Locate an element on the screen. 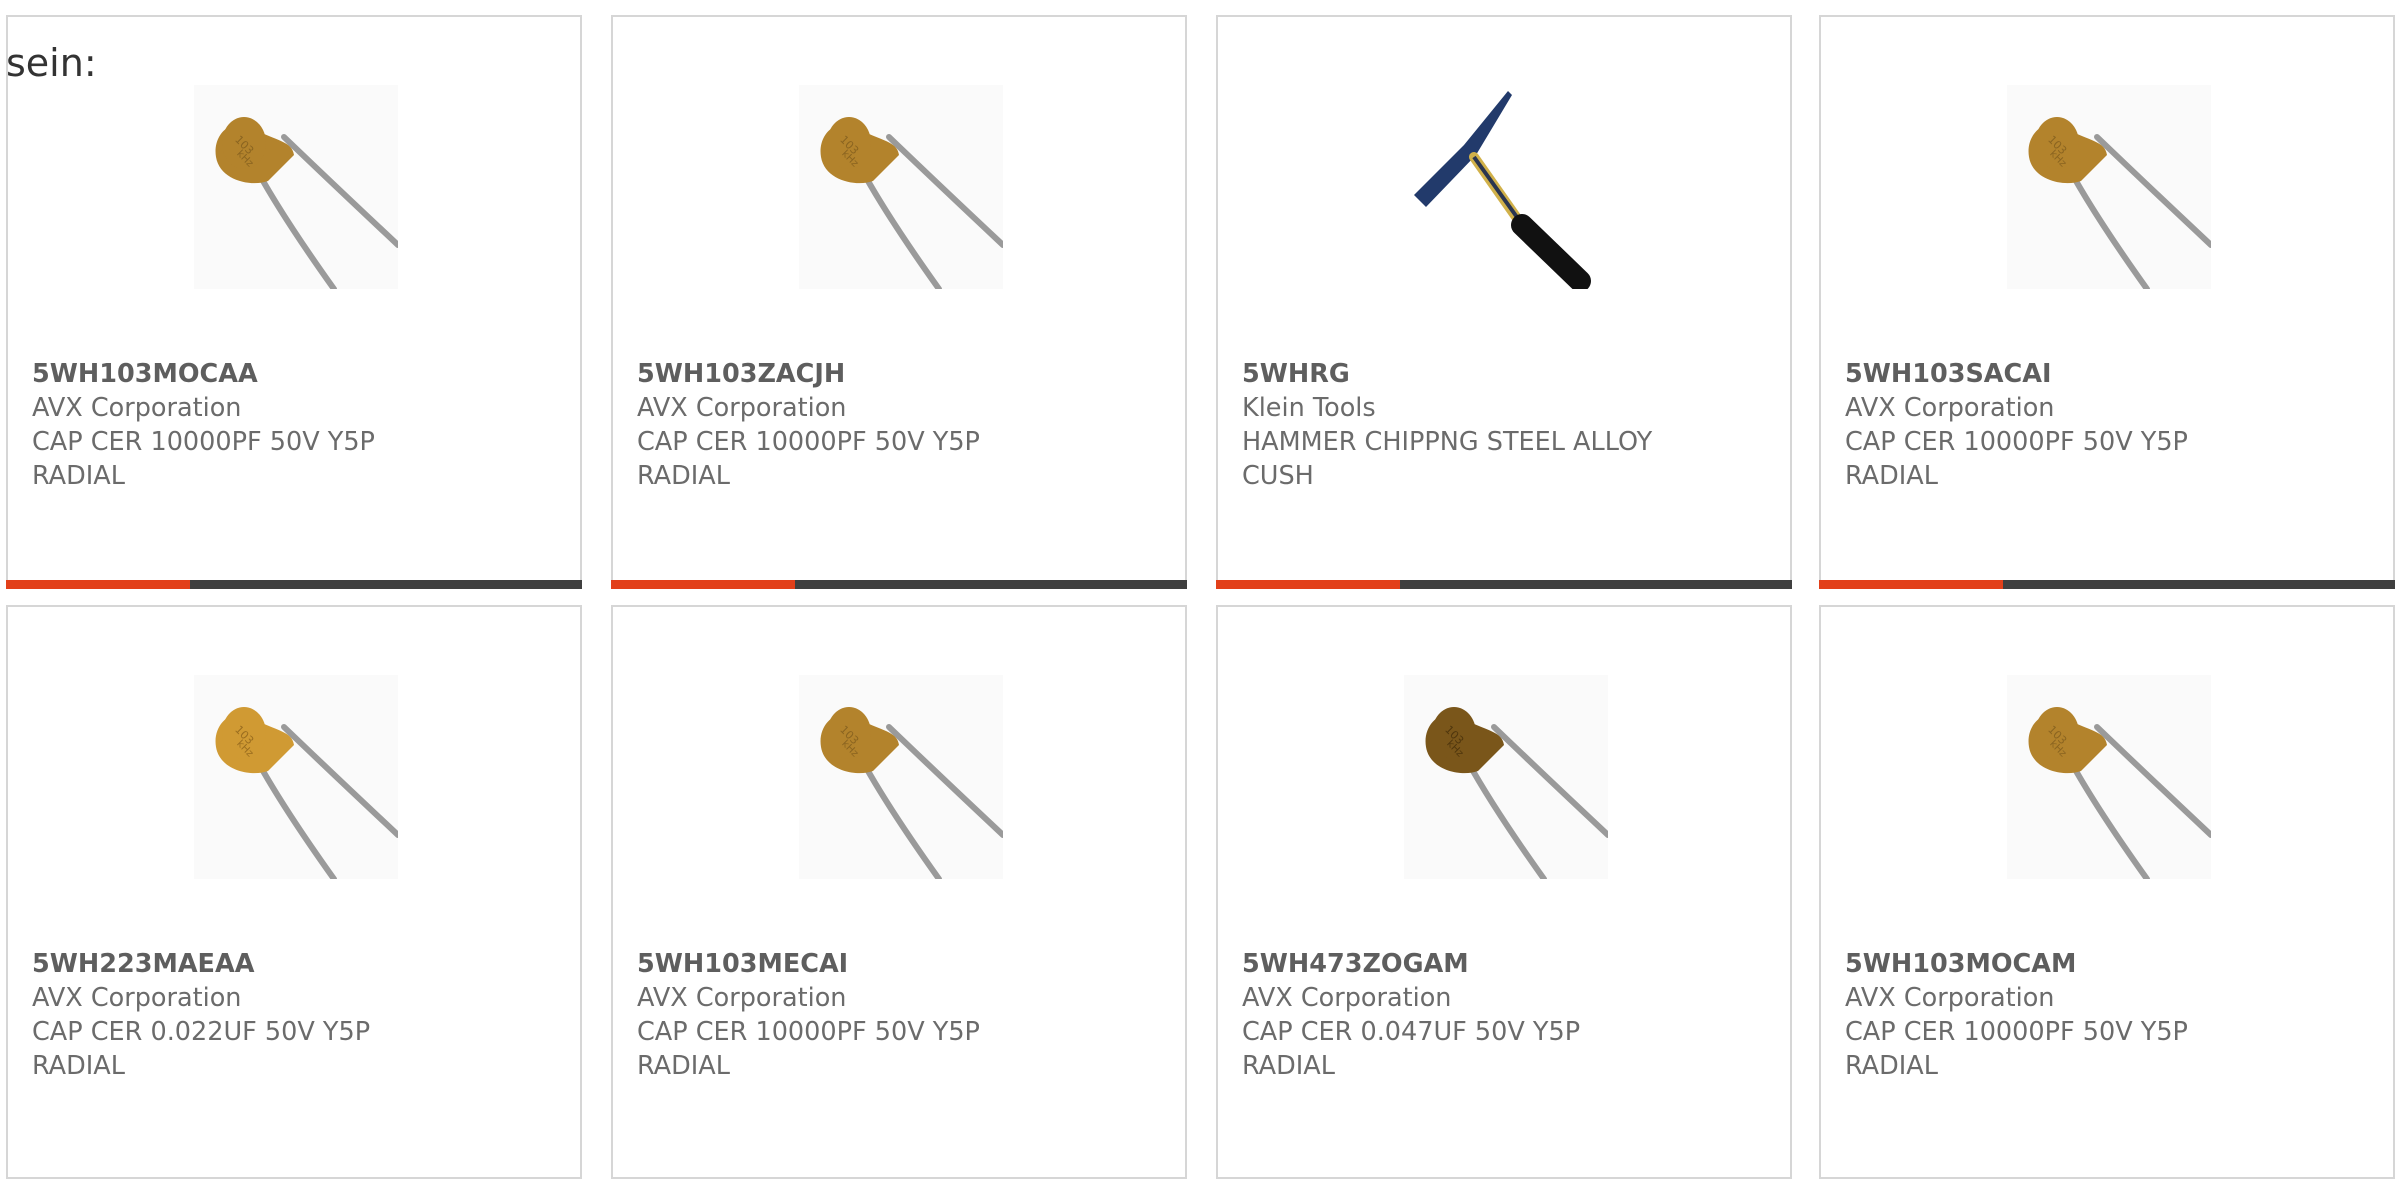 Image resolution: width=2400 pixels, height=1179 pixels. part-number: 5WHRG is located at coordinates (1506, 374).